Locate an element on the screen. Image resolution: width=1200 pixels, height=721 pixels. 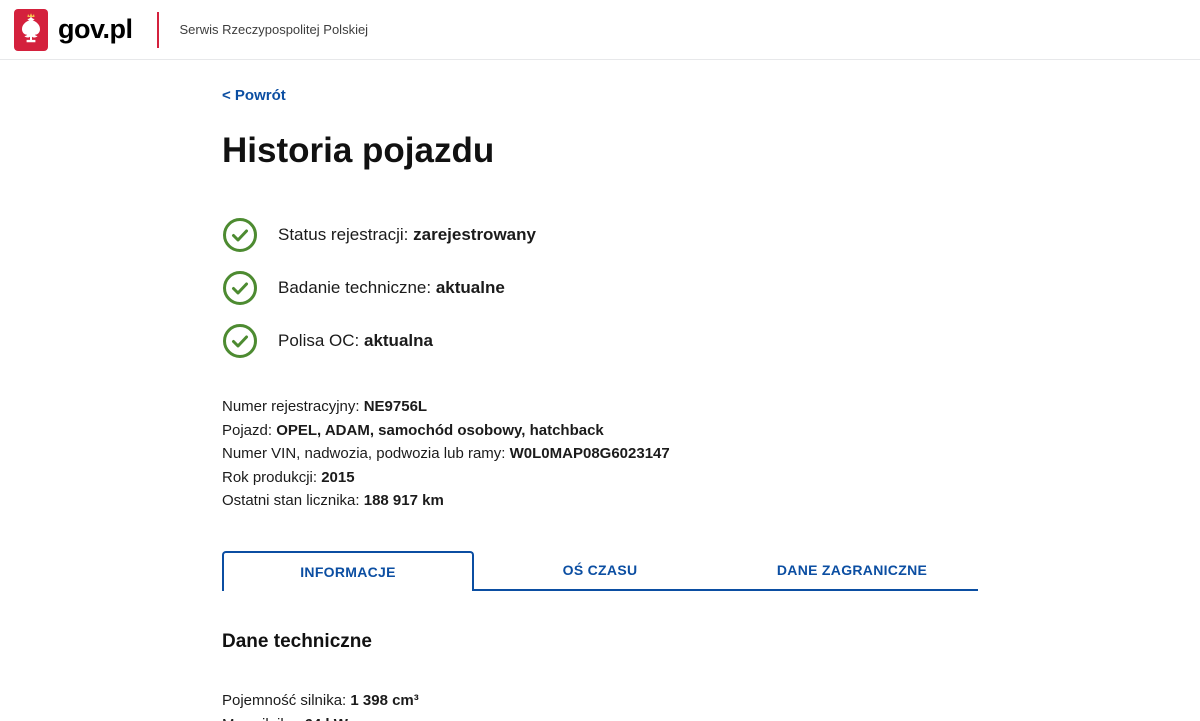
status-row-registration: Status rejestracji: zarejestrowany is located at coordinates (600, 235).